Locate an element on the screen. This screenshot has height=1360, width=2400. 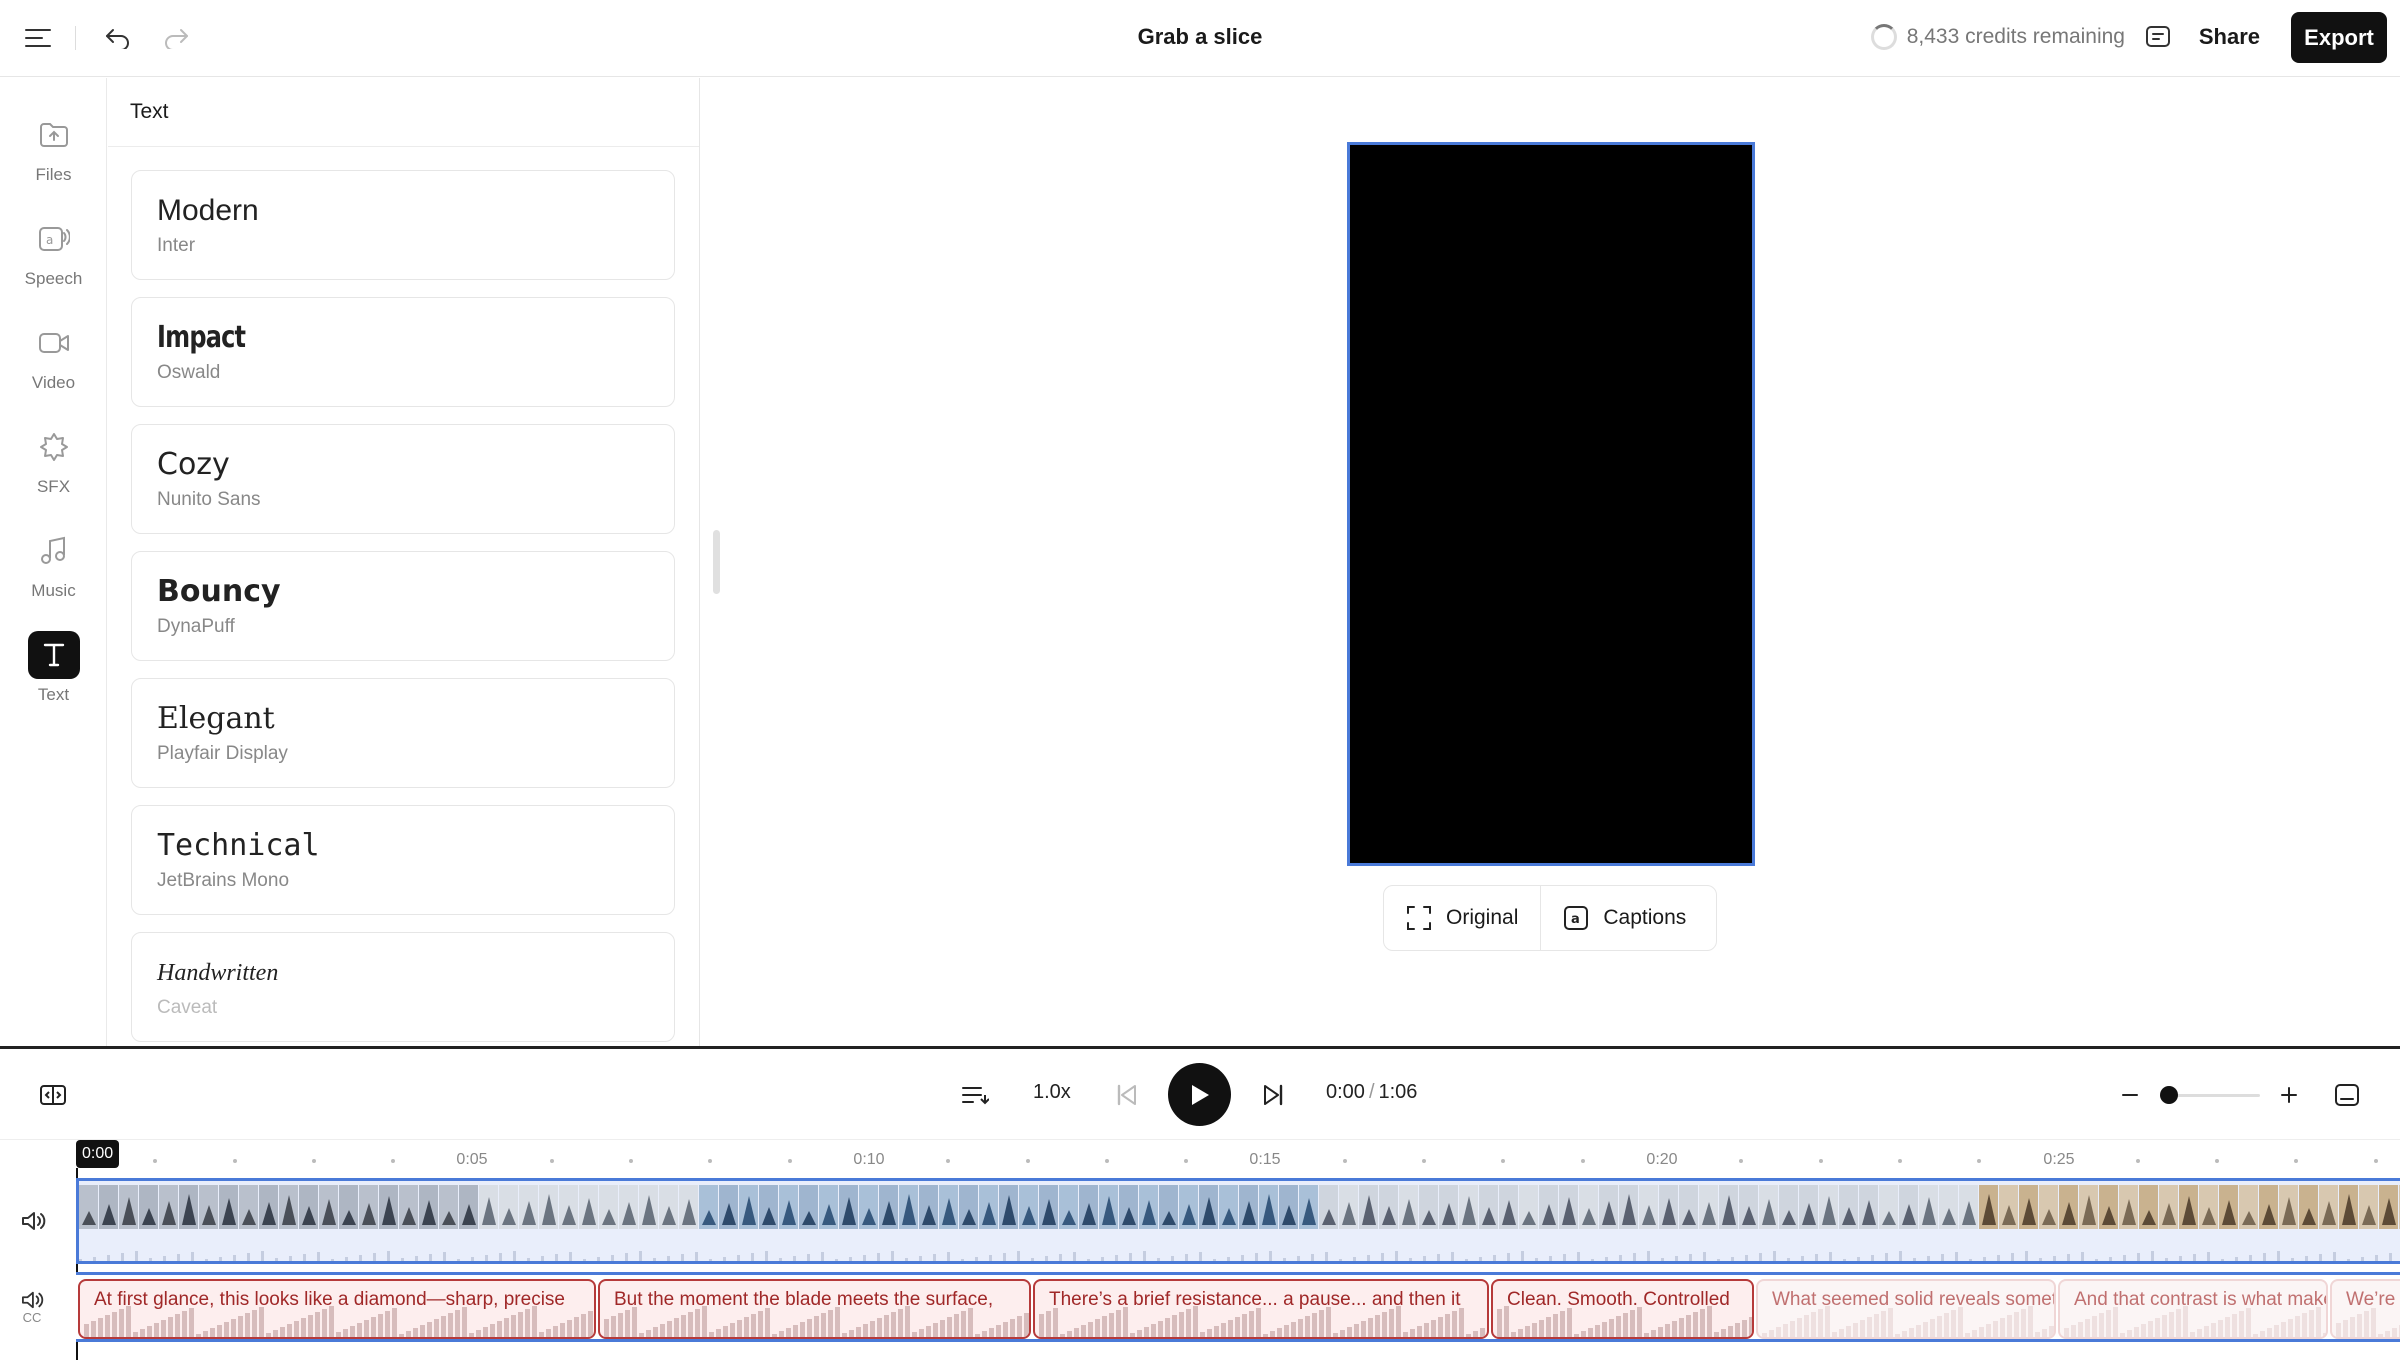
font-card-impact: Impact Oswald is located at coordinates (403, 352).